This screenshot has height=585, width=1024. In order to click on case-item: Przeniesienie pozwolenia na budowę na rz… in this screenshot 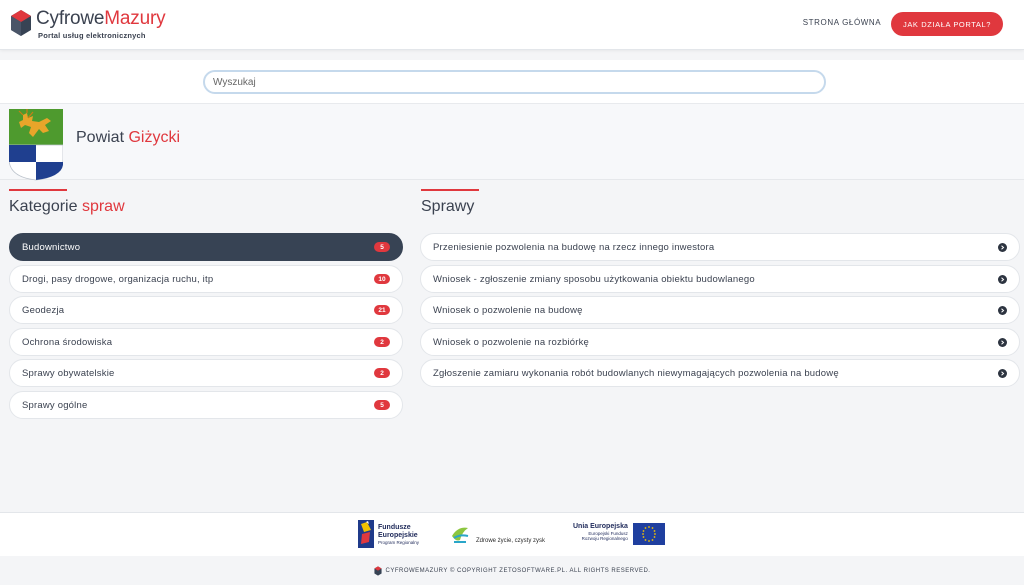, I will do `click(720, 247)`.